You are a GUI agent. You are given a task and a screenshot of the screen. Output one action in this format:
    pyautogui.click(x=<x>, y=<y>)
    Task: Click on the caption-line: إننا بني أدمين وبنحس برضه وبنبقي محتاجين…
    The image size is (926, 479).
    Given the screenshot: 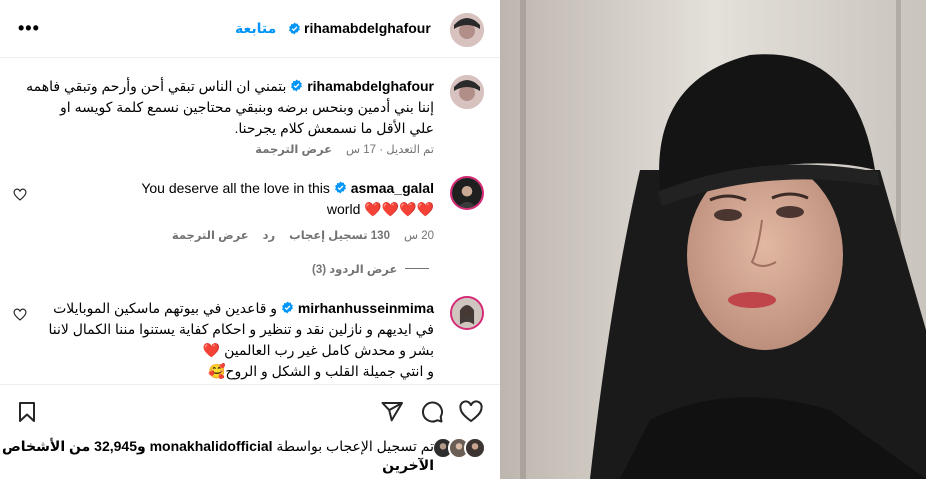 What is the action you would take?
    pyautogui.click(x=247, y=107)
    